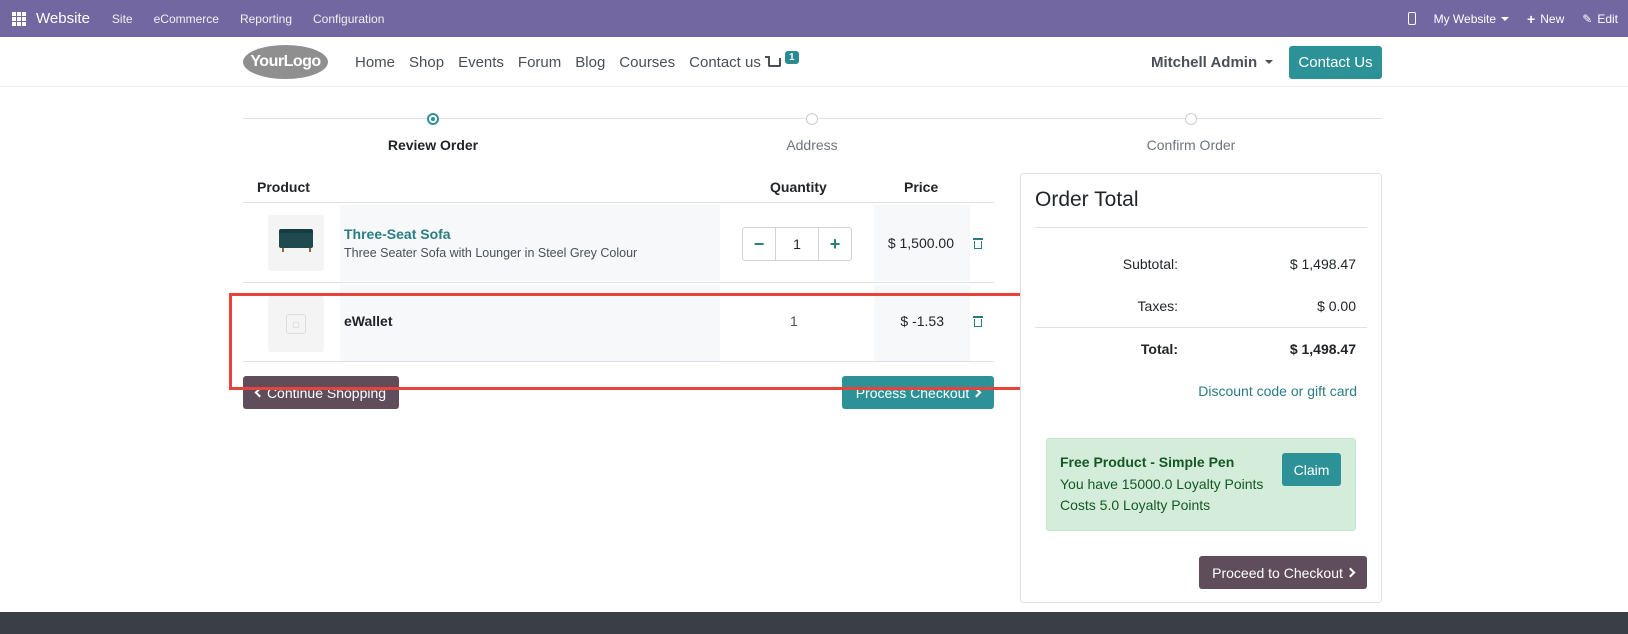 The height and width of the screenshot is (634, 1628). What do you see at coordinates (1336, 306) in the screenshot?
I see `taxes-value: $ 0.00` at bounding box center [1336, 306].